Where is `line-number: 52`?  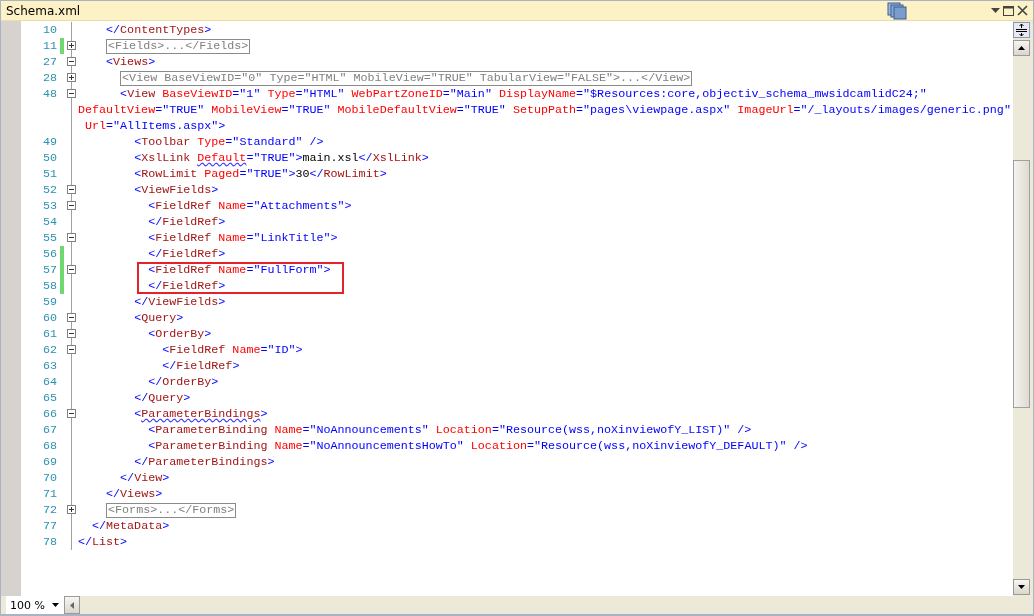
line-number: 52 is located at coordinates (49, 190).